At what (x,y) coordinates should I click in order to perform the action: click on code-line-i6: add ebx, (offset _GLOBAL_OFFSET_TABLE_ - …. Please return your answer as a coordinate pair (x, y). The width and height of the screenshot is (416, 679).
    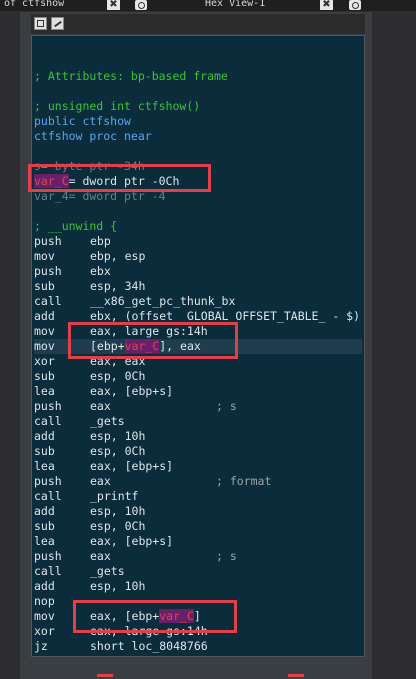
    Looking at the image, I should click on (198, 316).